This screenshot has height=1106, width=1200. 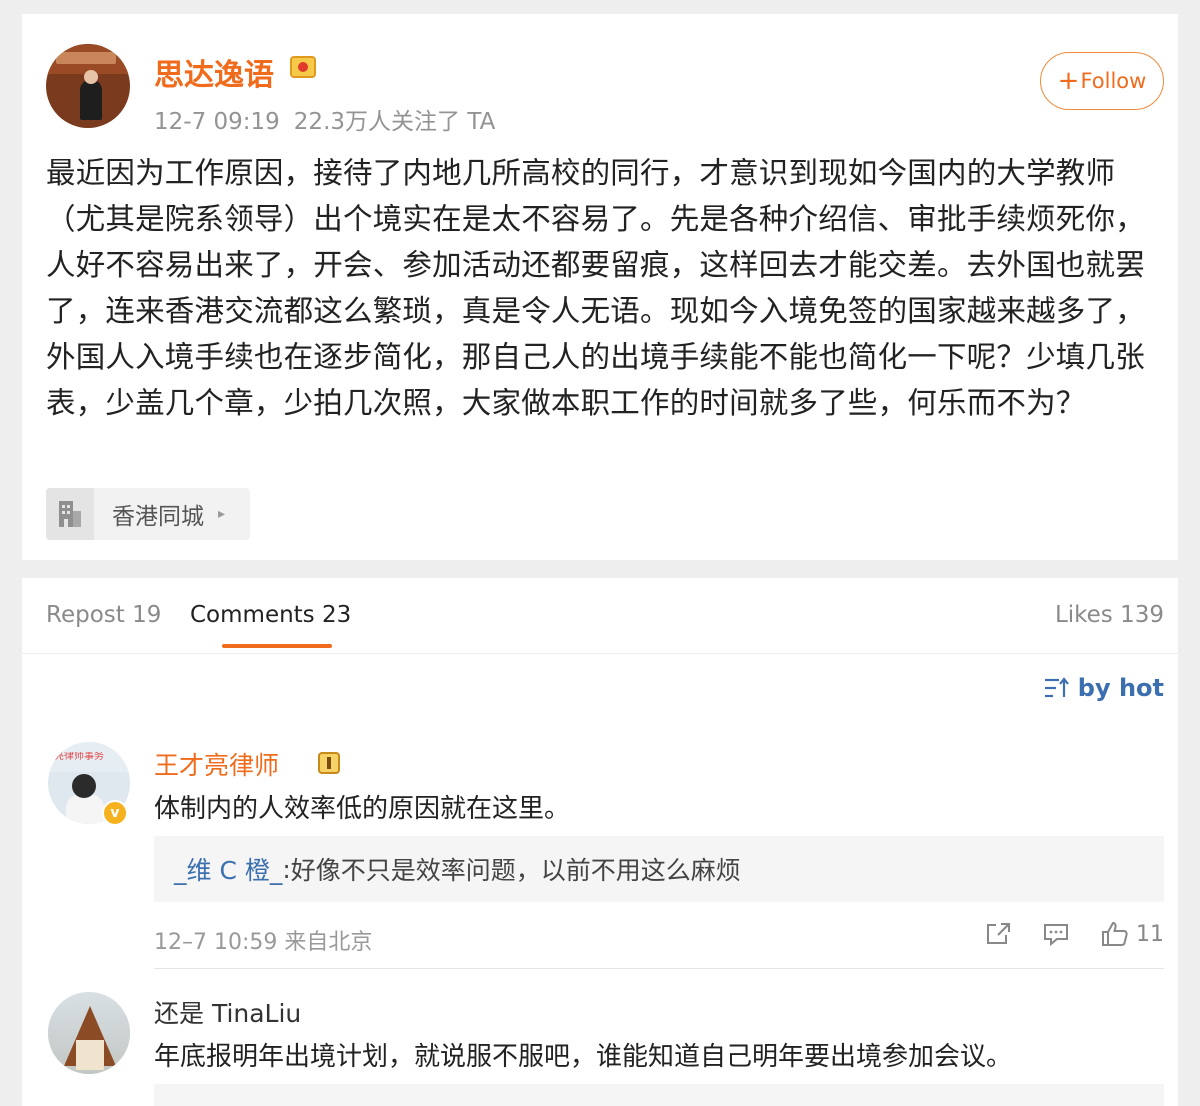 I want to click on plus-icon: +, so click(x=1068, y=81).